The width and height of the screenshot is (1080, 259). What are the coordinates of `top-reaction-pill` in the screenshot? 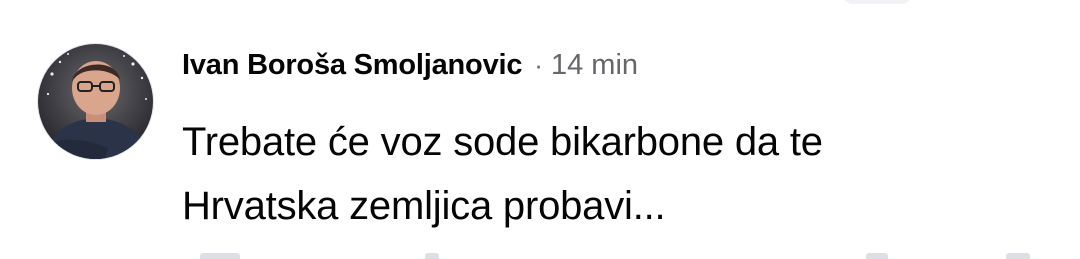 It's located at (877, 2).